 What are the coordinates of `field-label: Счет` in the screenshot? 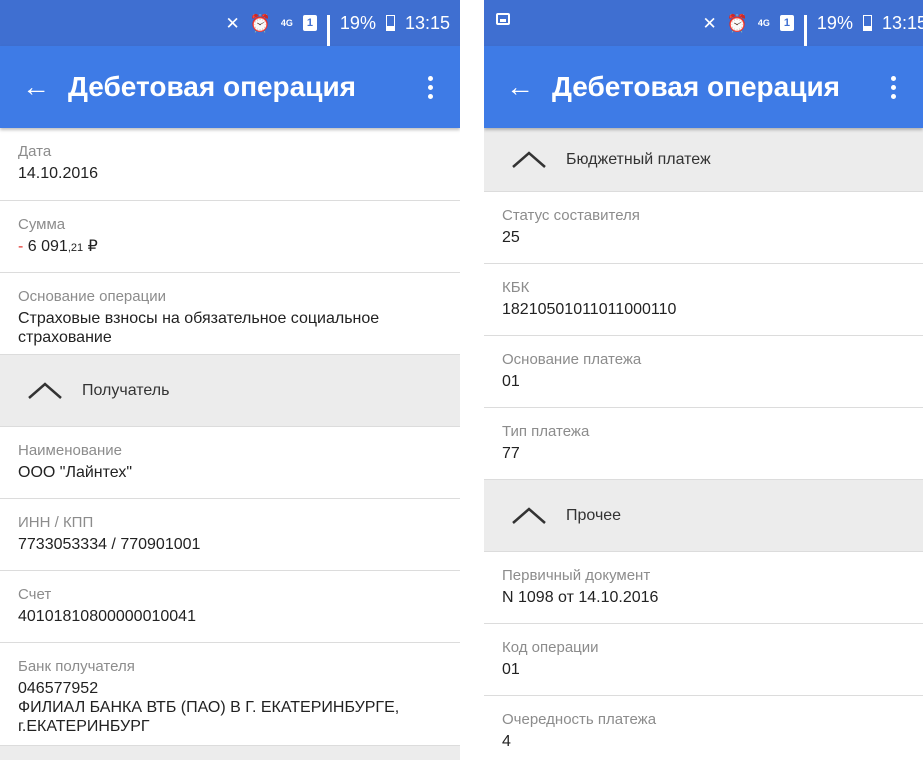 It's located at (35, 594).